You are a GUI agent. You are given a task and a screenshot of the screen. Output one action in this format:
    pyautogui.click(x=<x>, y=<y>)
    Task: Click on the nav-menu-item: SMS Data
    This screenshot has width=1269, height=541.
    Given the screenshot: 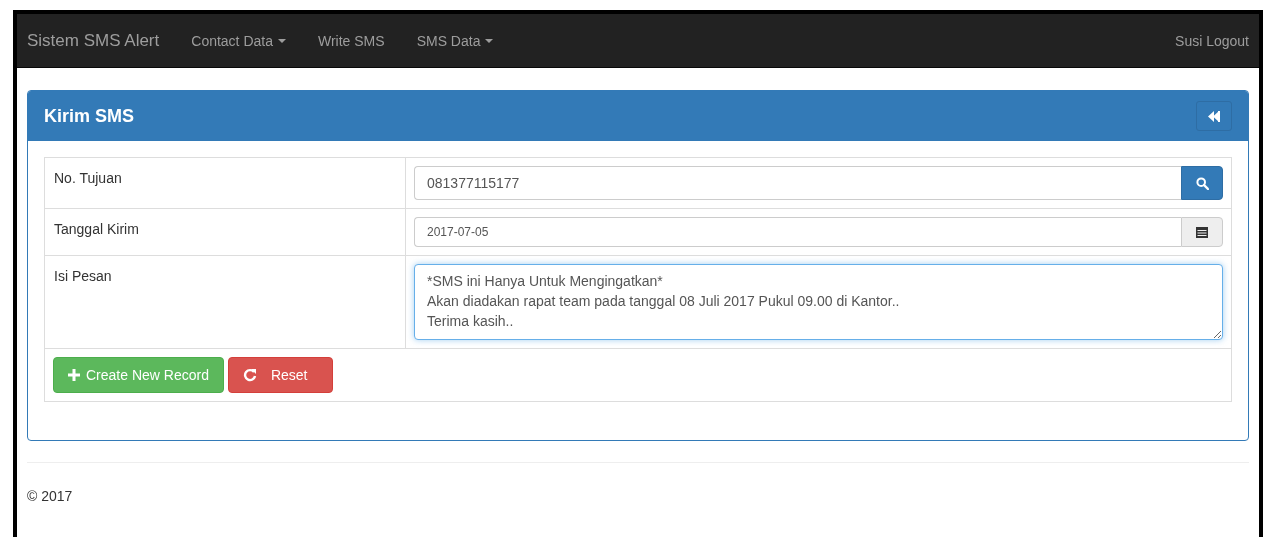 What is the action you would take?
    pyautogui.click(x=455, y=40)
    